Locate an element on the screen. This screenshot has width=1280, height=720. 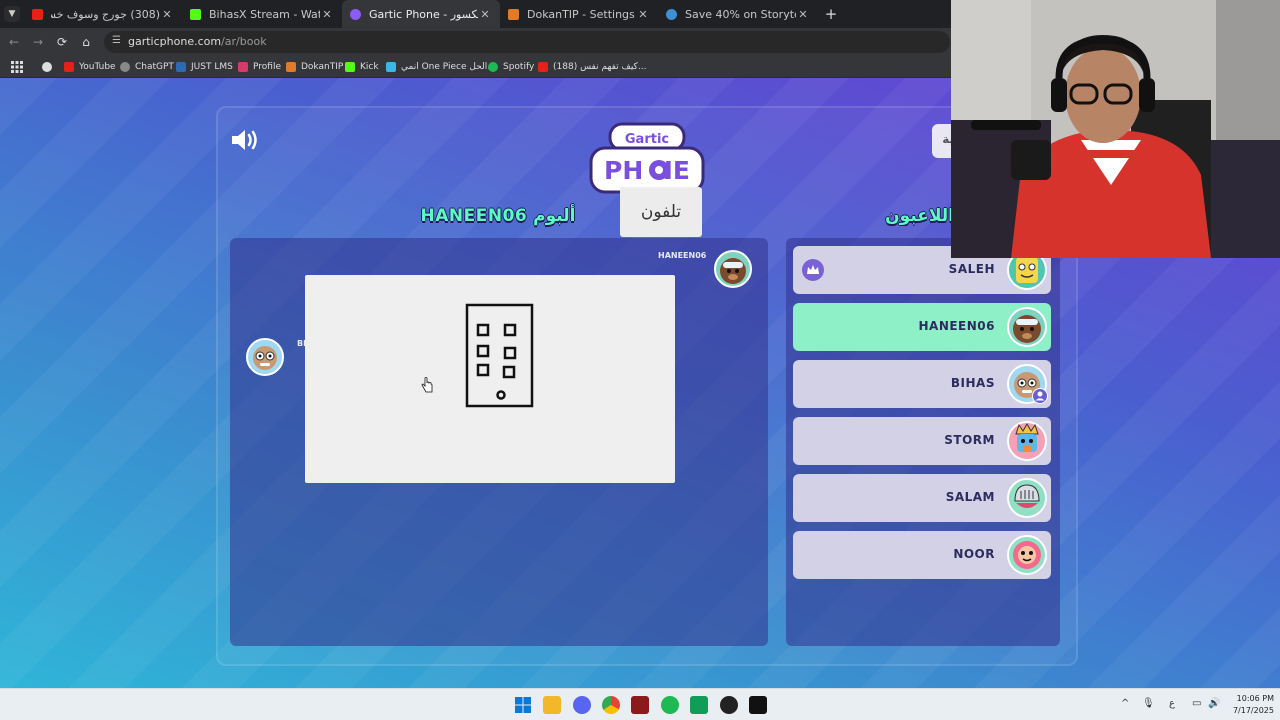
player-card-bihas: BIHAS is located at coordinates (922, 384).